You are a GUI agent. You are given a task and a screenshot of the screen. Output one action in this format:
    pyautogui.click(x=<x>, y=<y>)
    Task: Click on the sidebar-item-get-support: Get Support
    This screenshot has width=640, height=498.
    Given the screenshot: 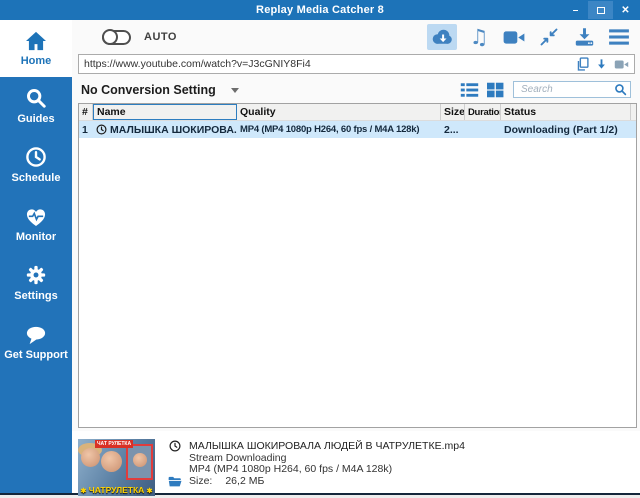 What is the action you would take?
    pyautogui.click(x=36, y=342)
    